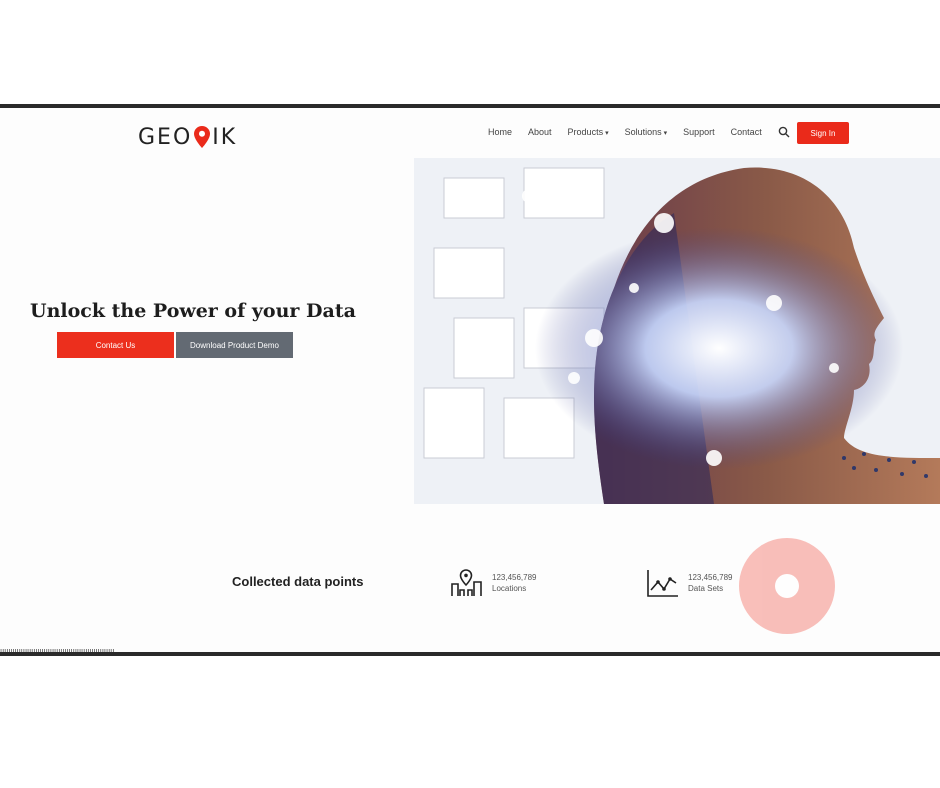  What do you see at coordinates (115, 345) in the screenshot?
I see `contact-us-button: Contact Us` at bounding box center [115, 345].